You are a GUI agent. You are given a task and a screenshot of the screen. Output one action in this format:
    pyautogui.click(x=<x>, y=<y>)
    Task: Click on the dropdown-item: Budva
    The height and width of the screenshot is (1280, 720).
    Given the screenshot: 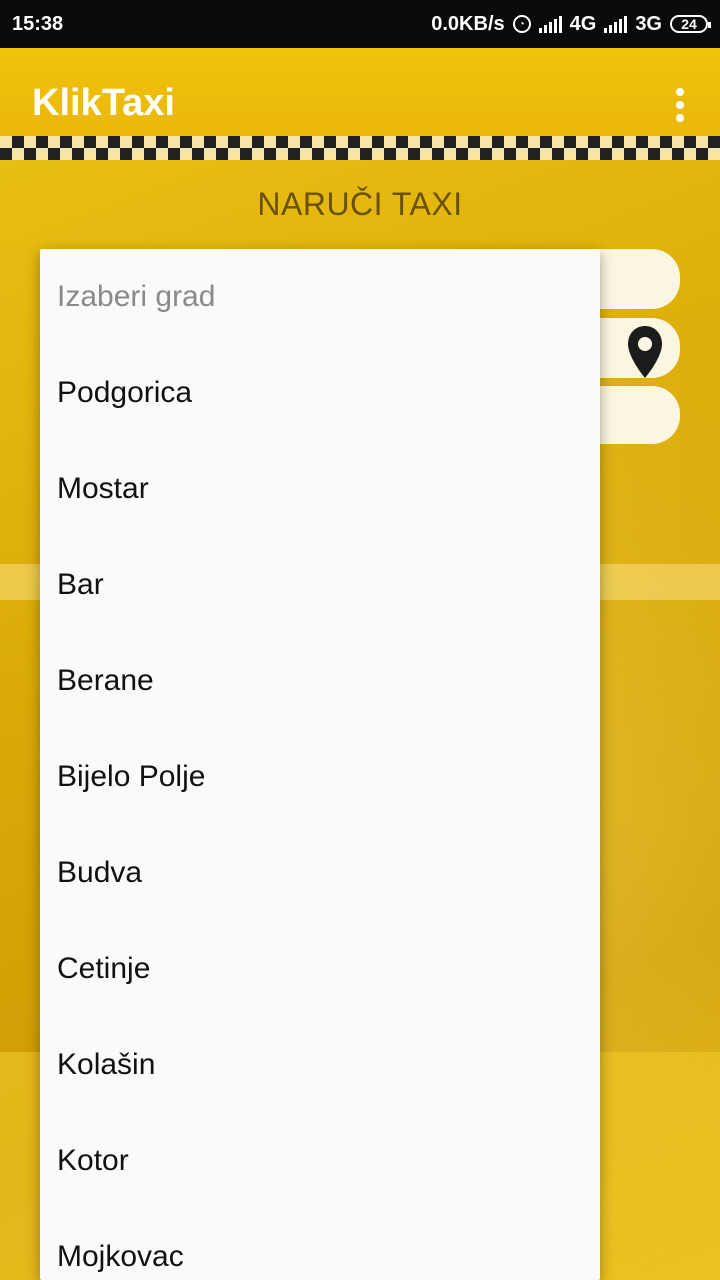 What is the action you would take?
    pyautogui.click(x=320, y=873)
    